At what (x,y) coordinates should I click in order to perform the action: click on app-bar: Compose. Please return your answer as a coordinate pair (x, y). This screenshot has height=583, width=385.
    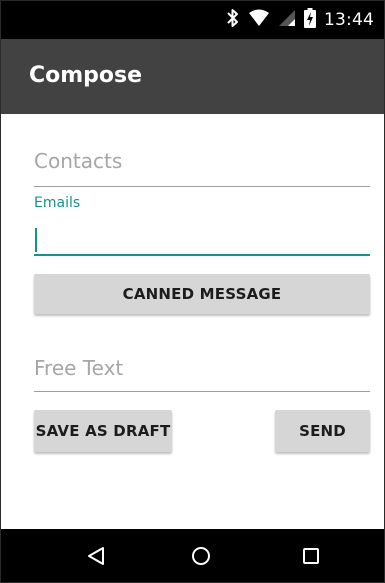
    Looking at the image, I should click on (192, 76).